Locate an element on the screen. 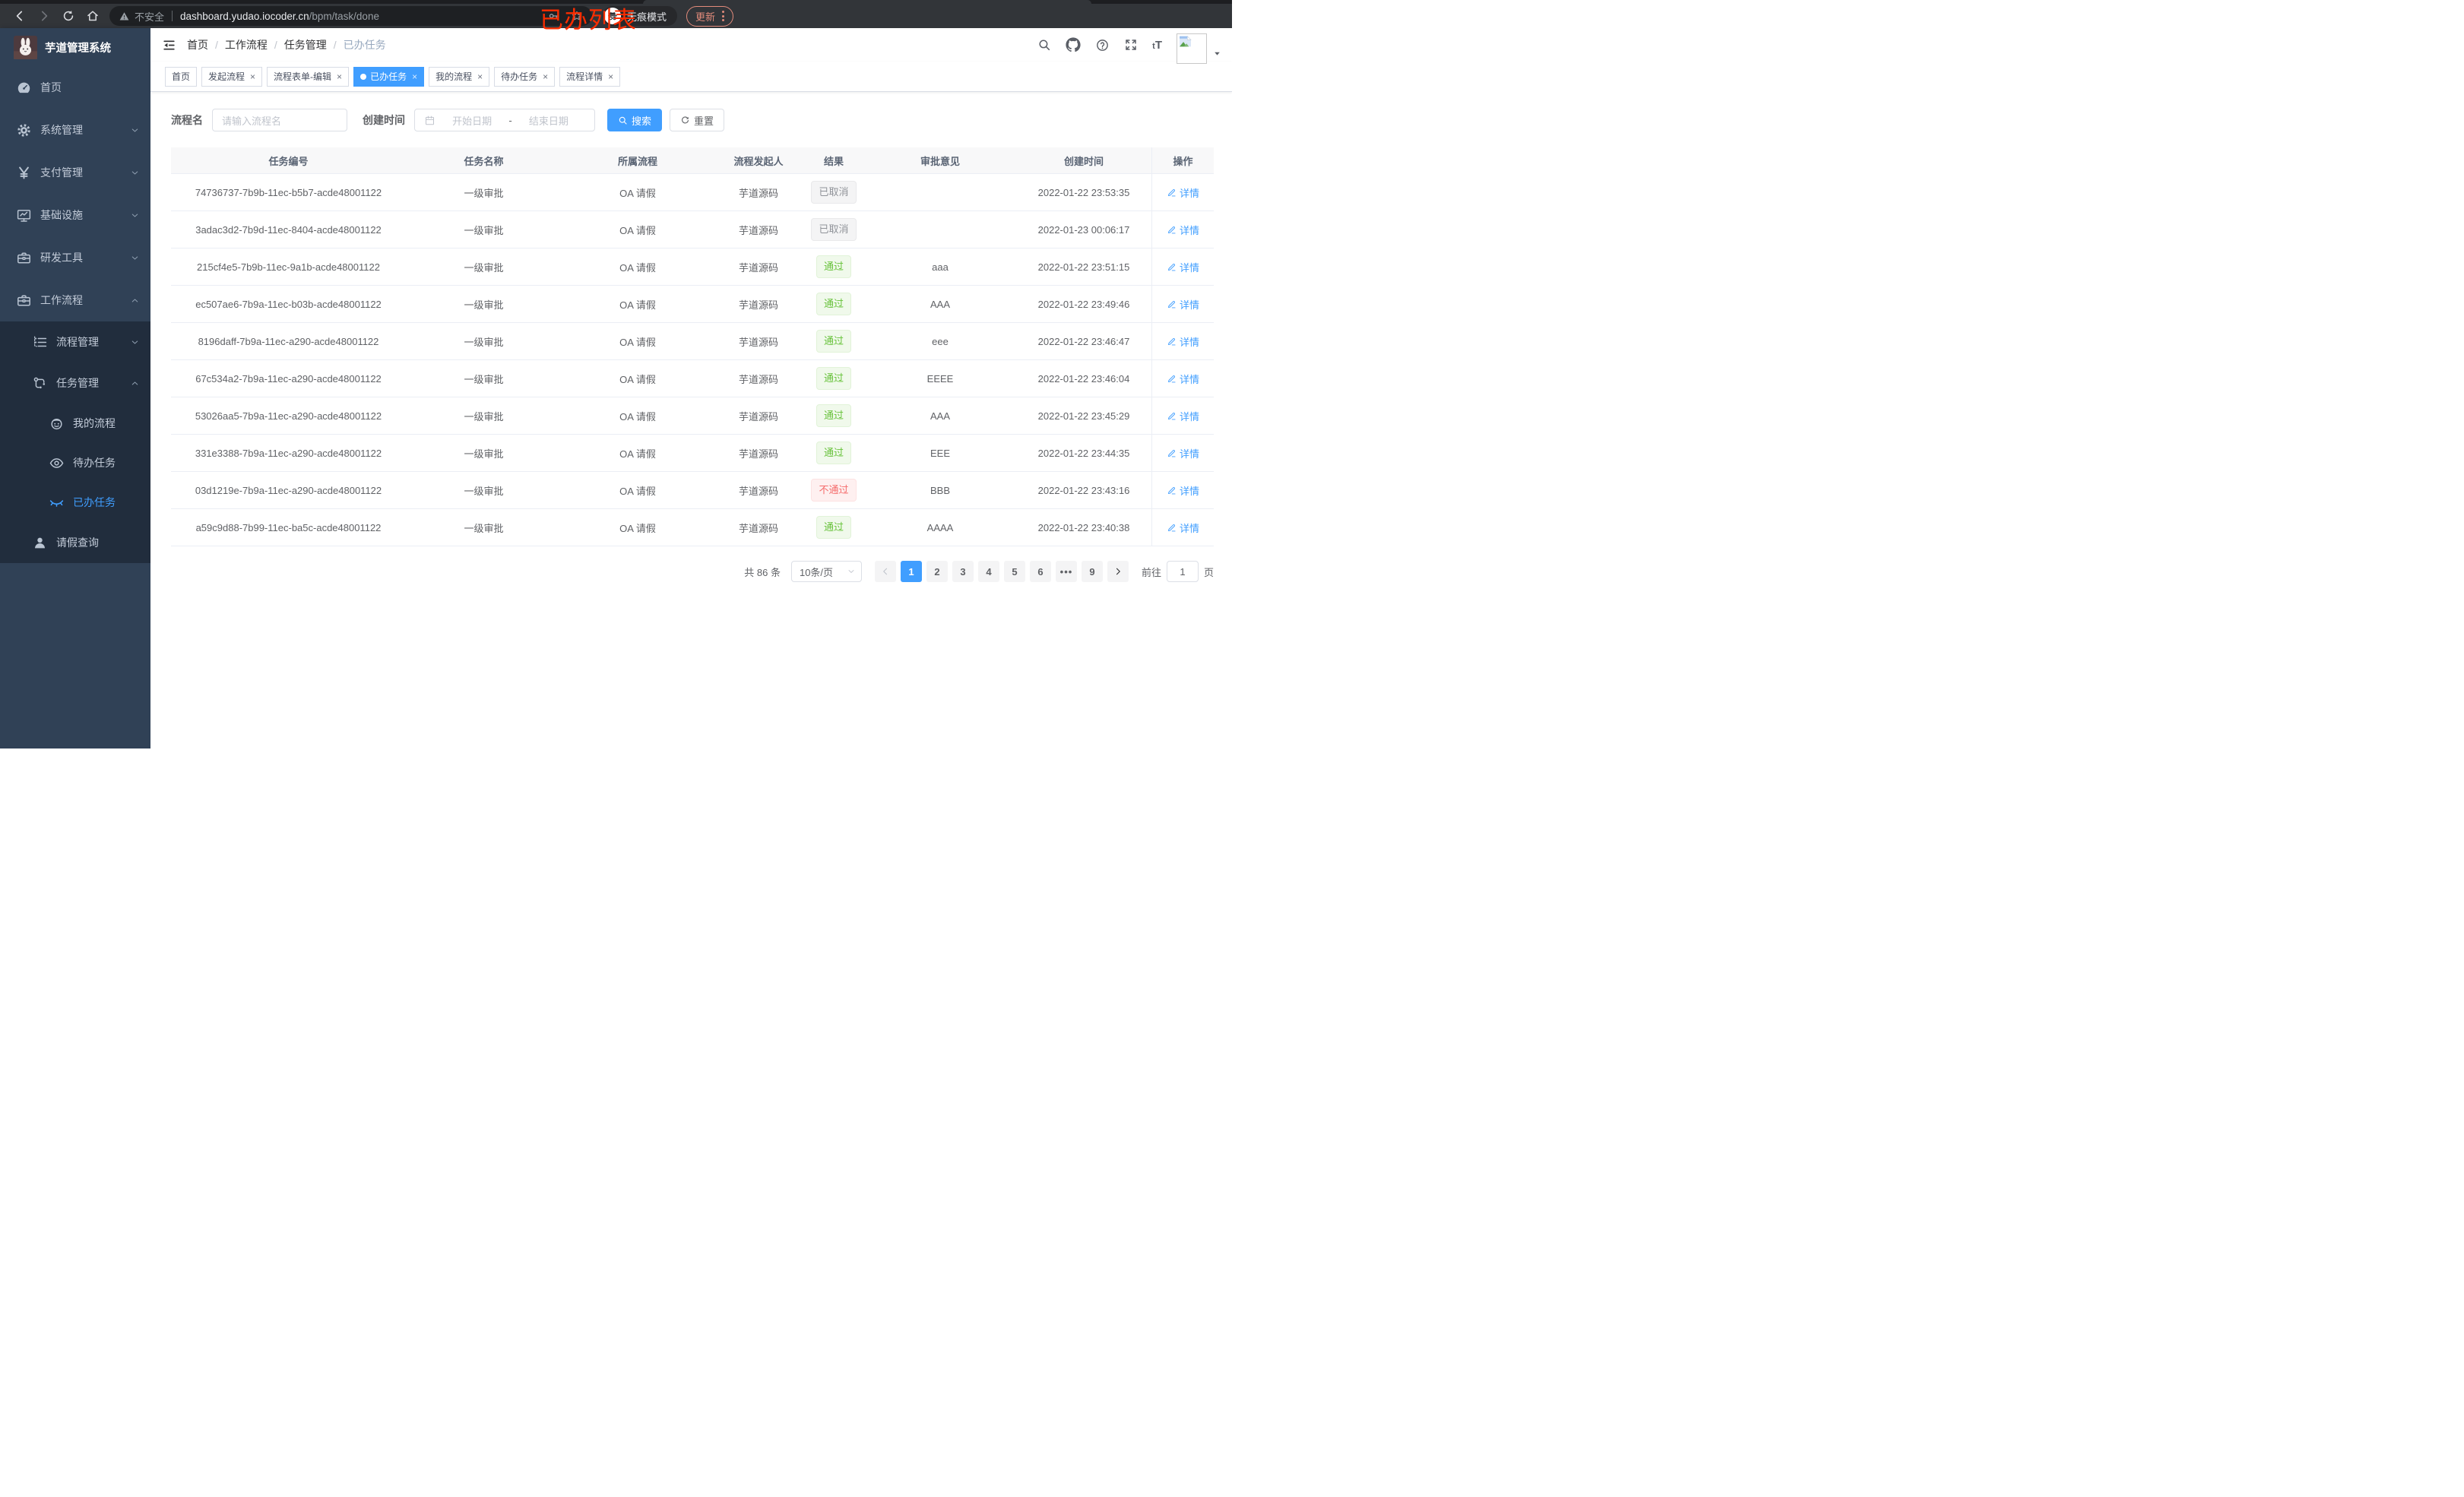 The width and height of the screenshot is (2464, 1497). sidebar-item-task-mgmt: 任务管理 is located at coordinates (75, 383).